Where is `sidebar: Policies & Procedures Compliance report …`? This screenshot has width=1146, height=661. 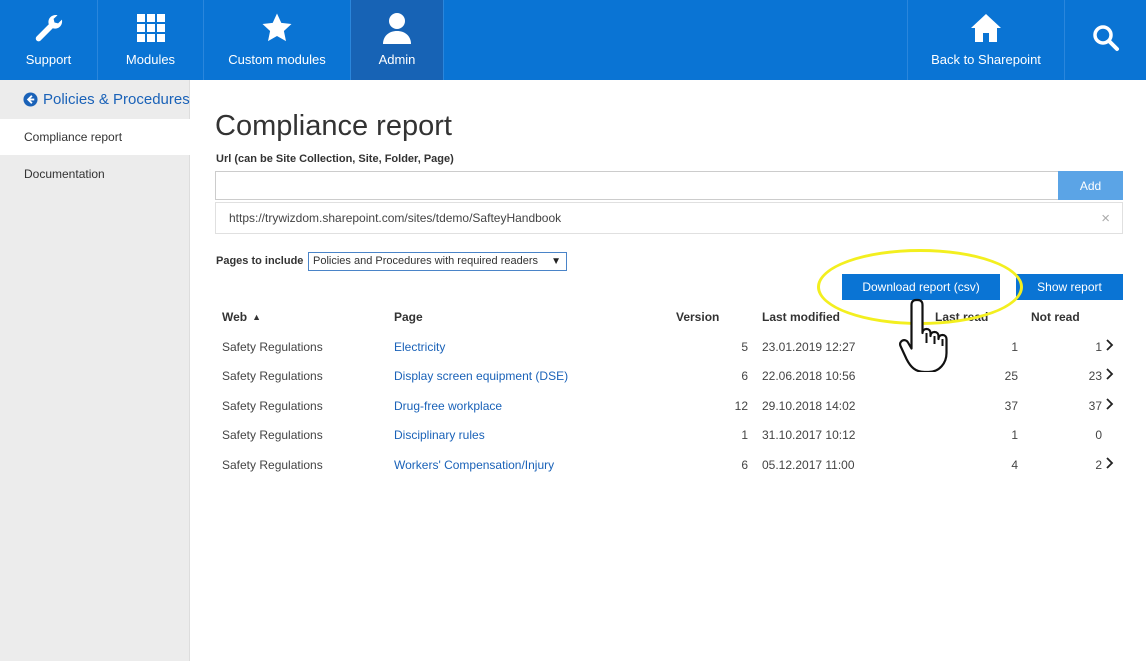 sidebar: Policies & Procedures Compliance report … is located at coordinates (95, 370).